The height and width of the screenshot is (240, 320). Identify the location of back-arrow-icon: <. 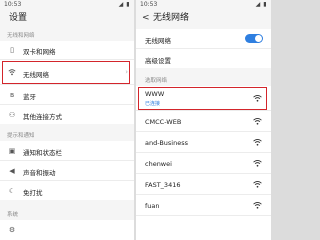
(146, 18).